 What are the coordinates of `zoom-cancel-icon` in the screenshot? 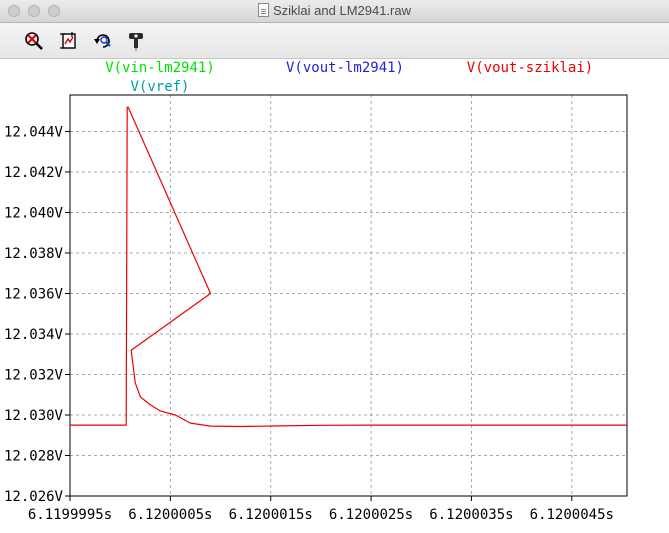 It's located at (34, 41).